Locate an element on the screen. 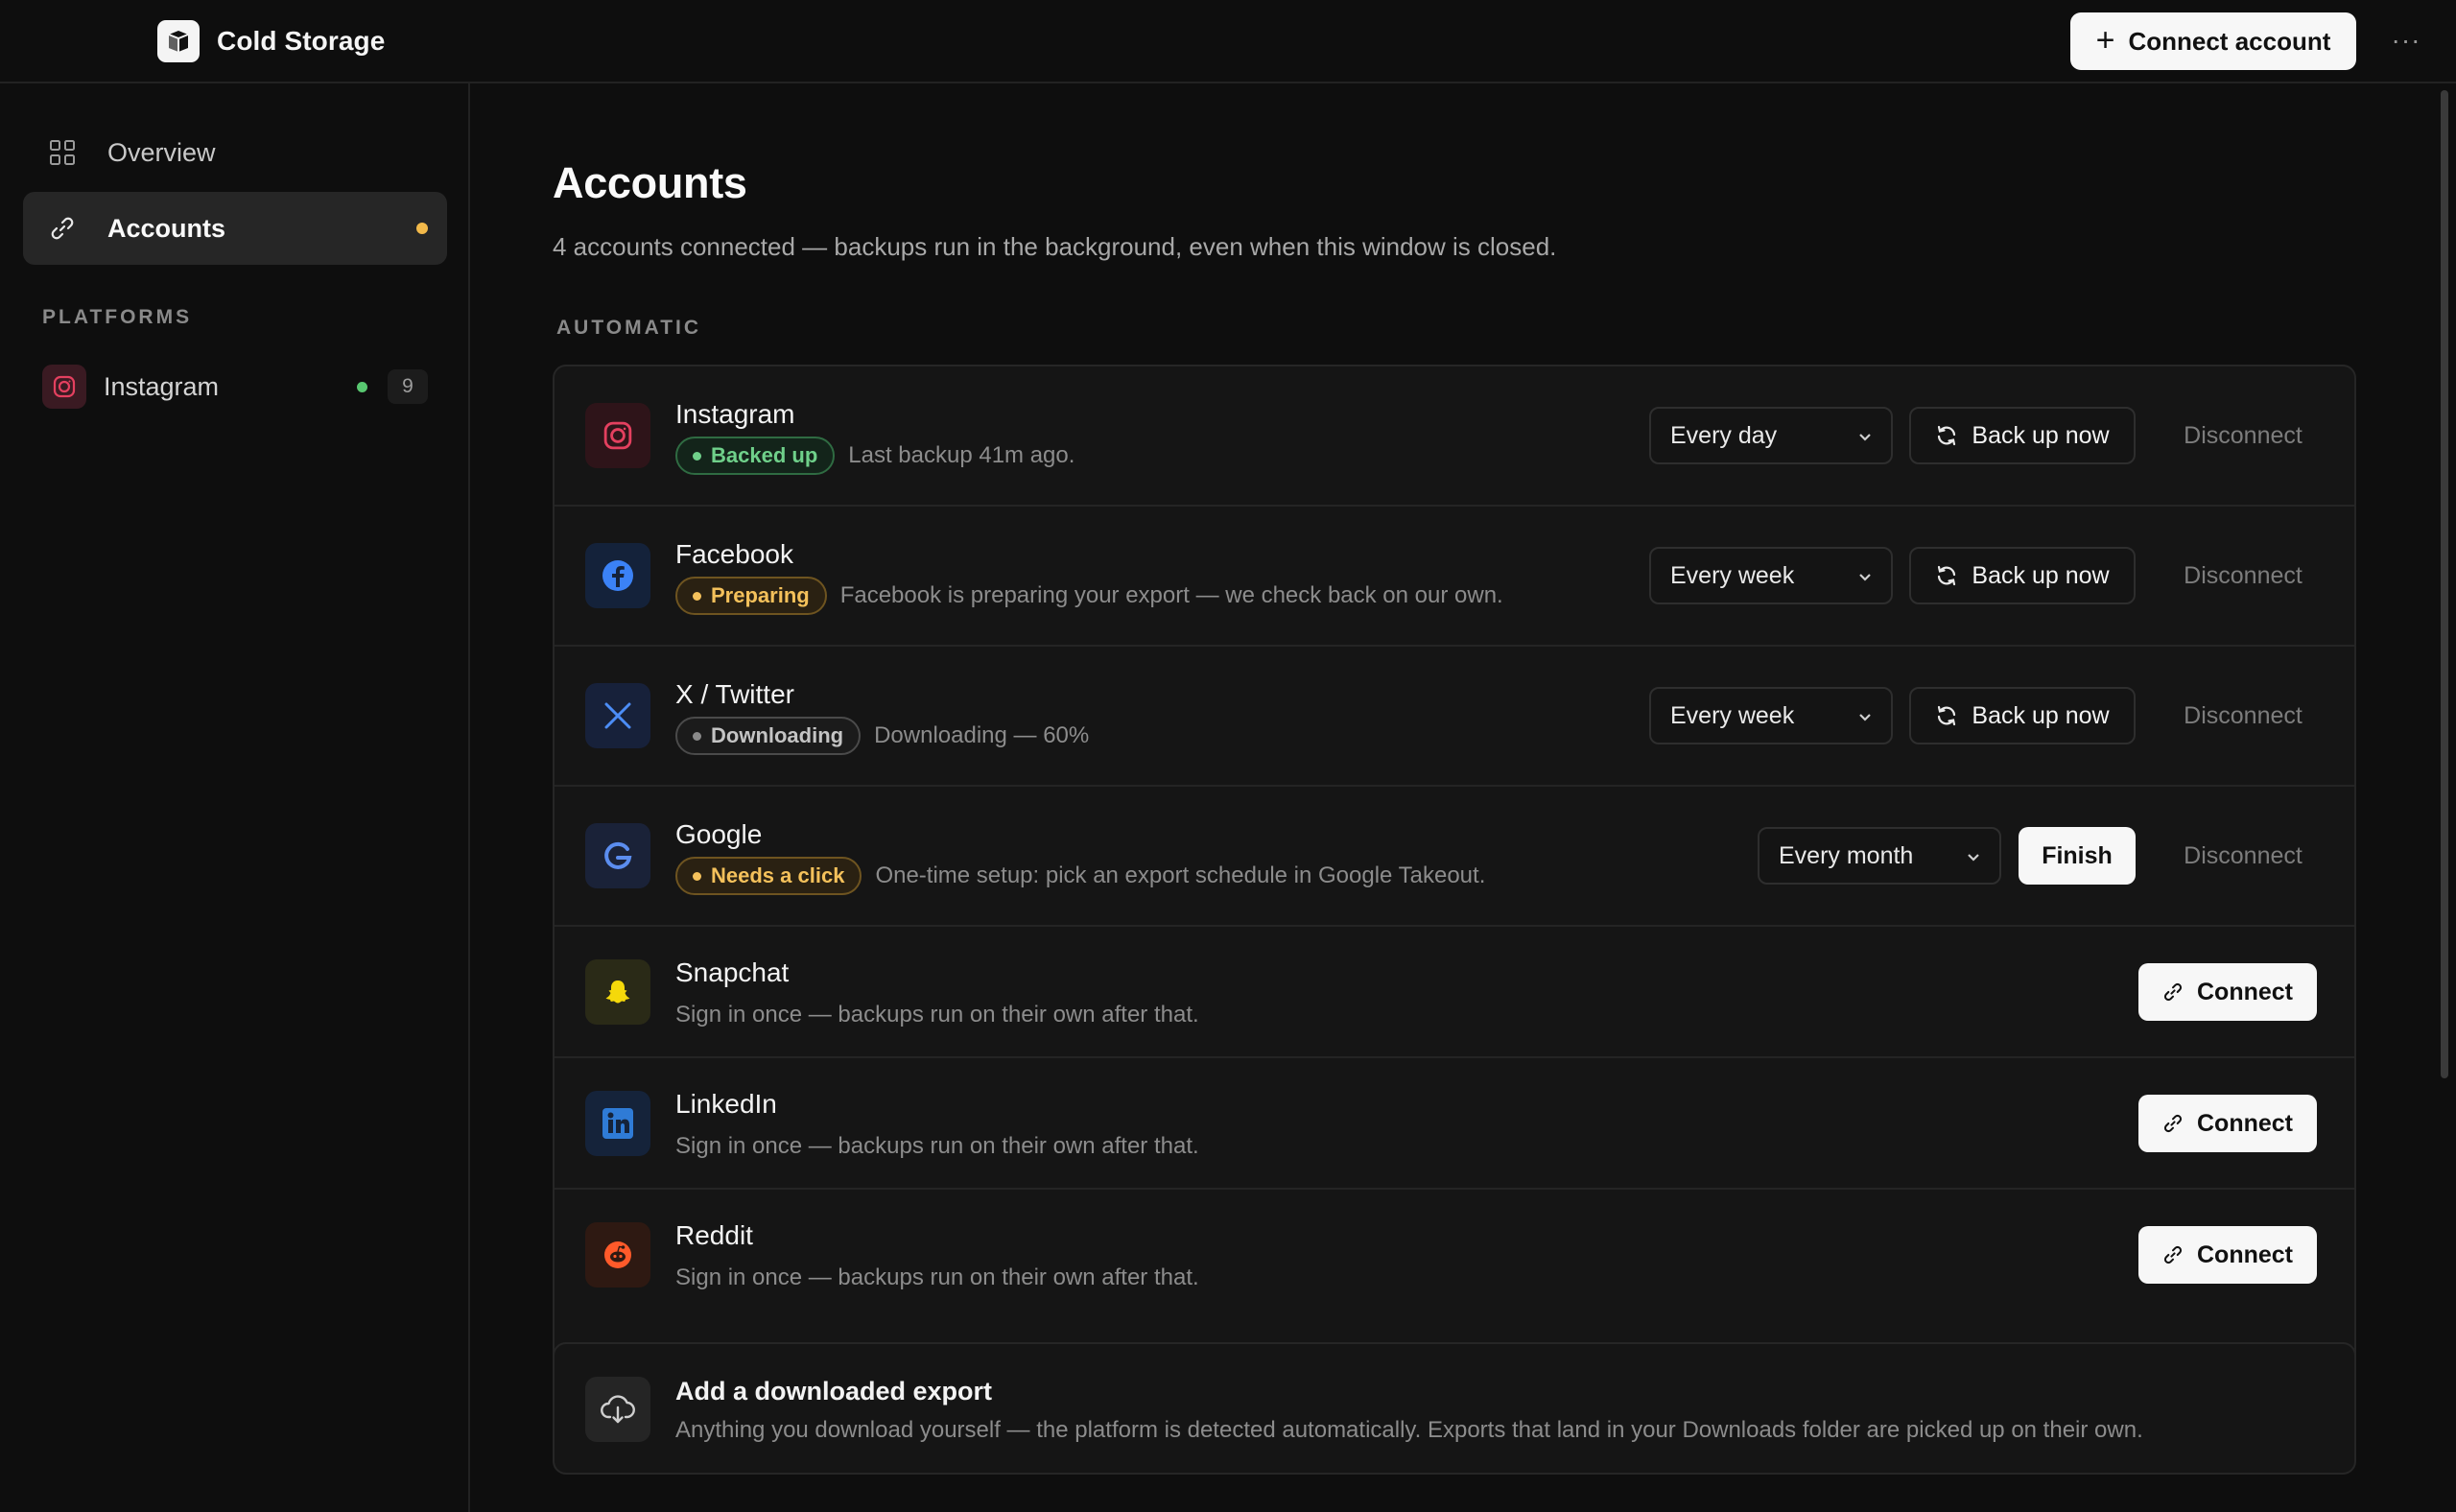 The image size is (2456, 1512). platform-name: Reddit is located at coordinates (714, 1235).